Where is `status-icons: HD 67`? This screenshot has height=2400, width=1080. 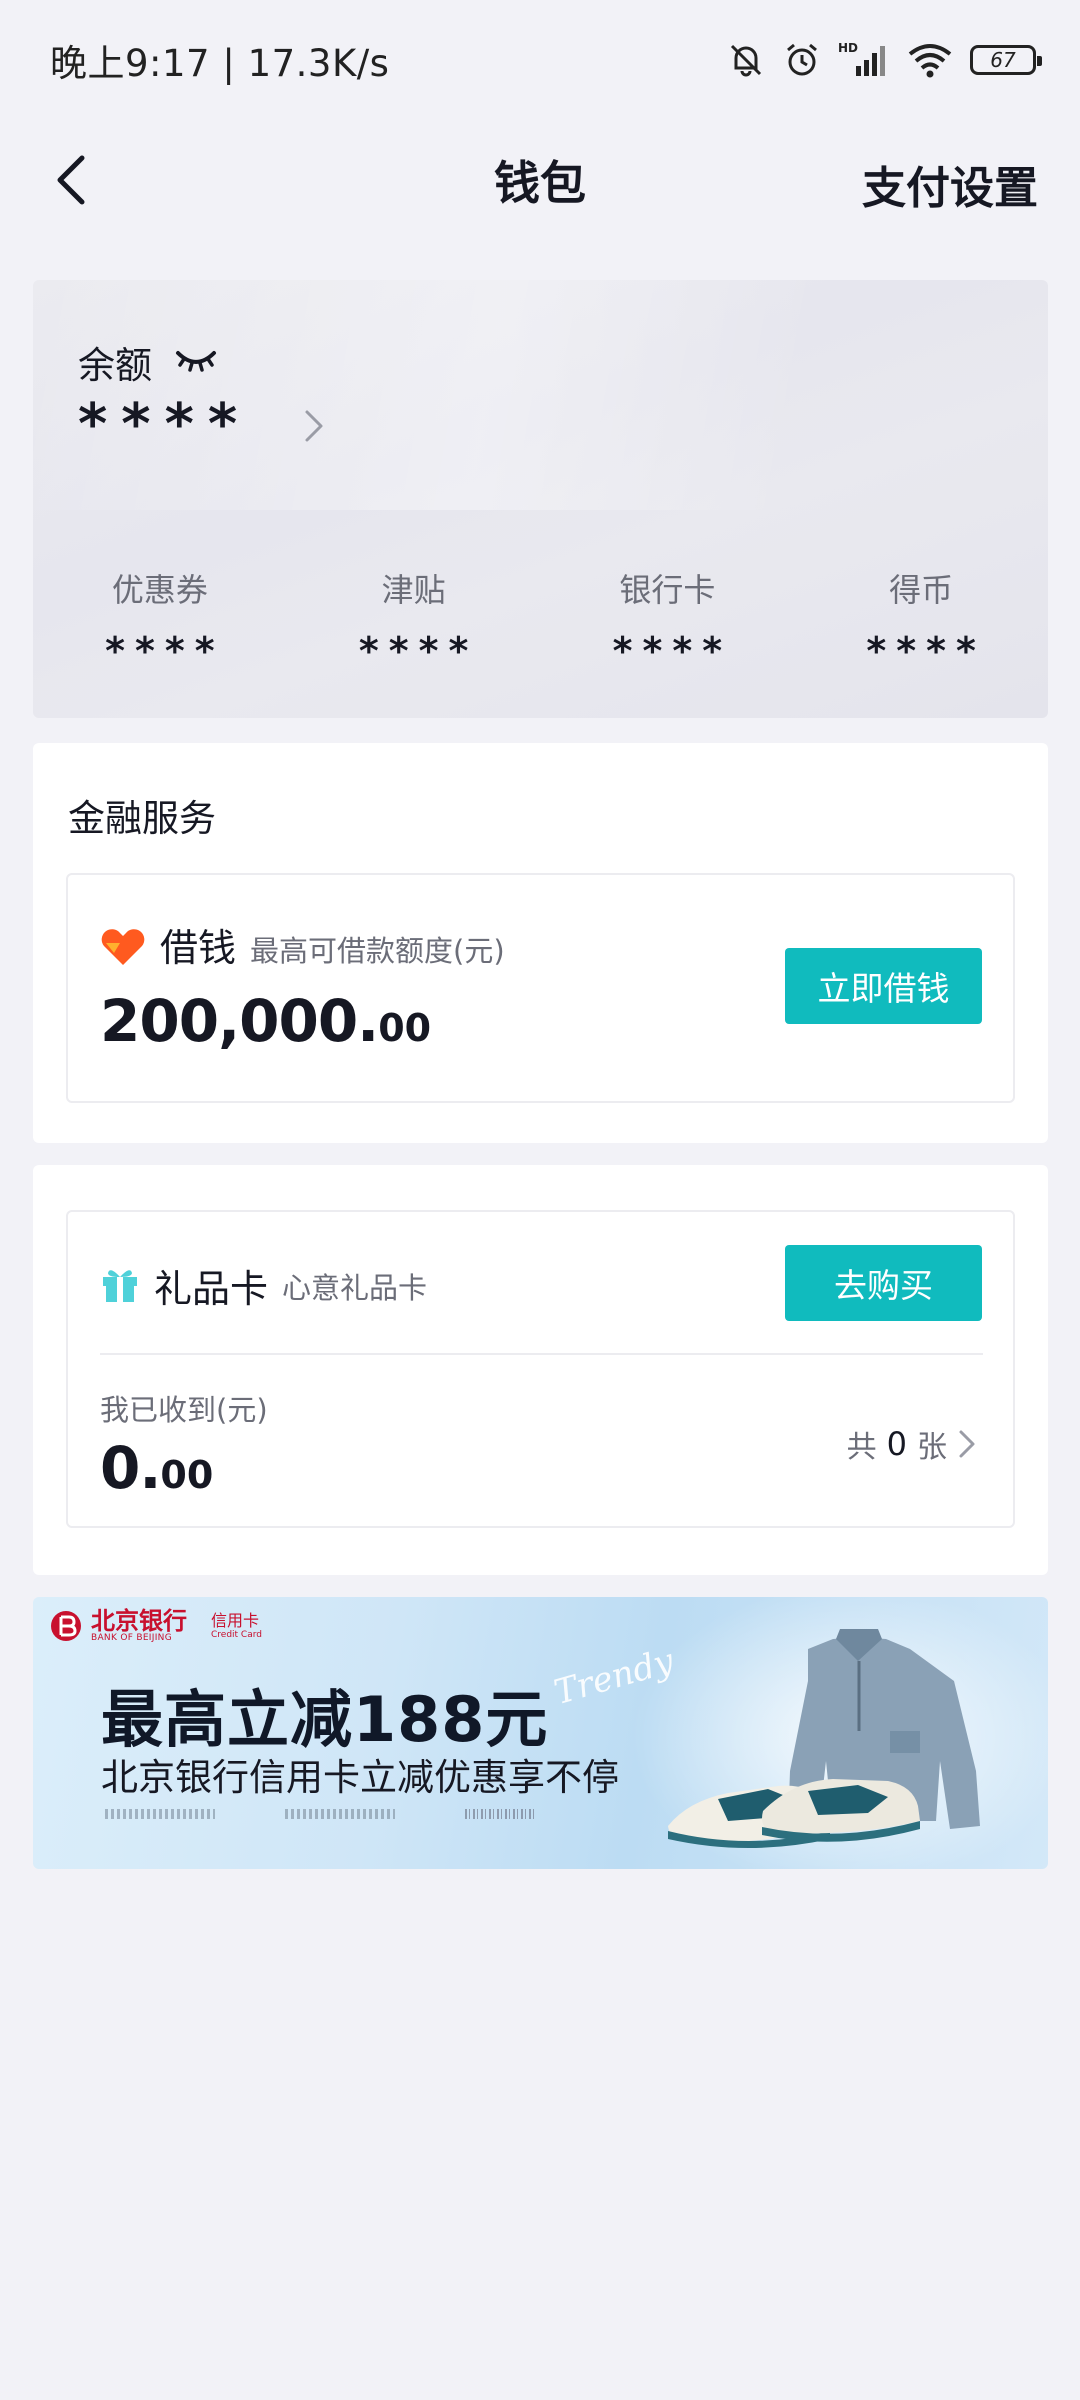
status-icons: HD 67 is located at coordinates (884, 60).